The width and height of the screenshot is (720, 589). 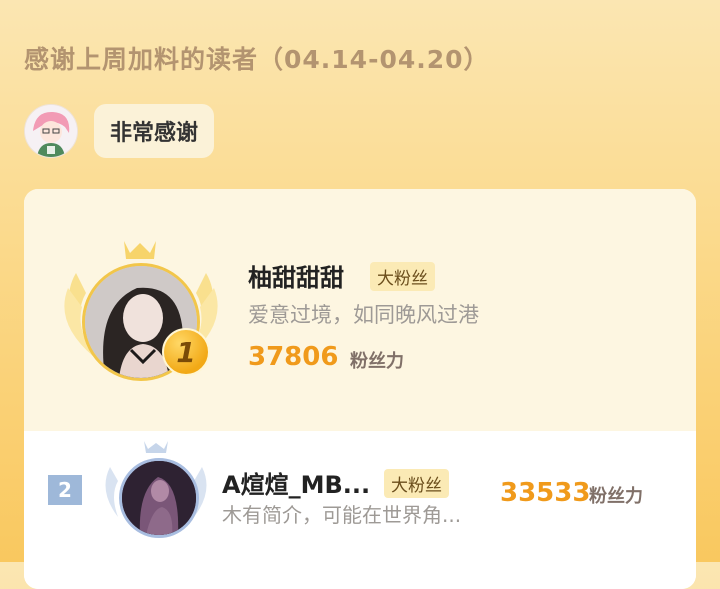 I want to click on rank-1-name: 柚甜甜甜, so click(x=296, y=275).